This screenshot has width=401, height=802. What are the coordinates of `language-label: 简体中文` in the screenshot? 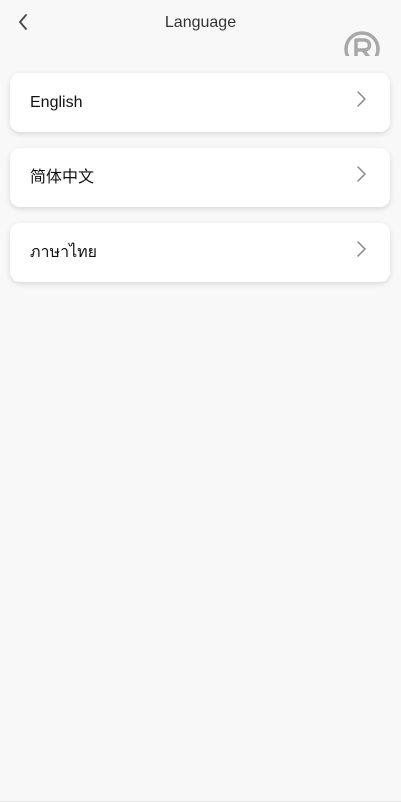 It's located at (62, 177).